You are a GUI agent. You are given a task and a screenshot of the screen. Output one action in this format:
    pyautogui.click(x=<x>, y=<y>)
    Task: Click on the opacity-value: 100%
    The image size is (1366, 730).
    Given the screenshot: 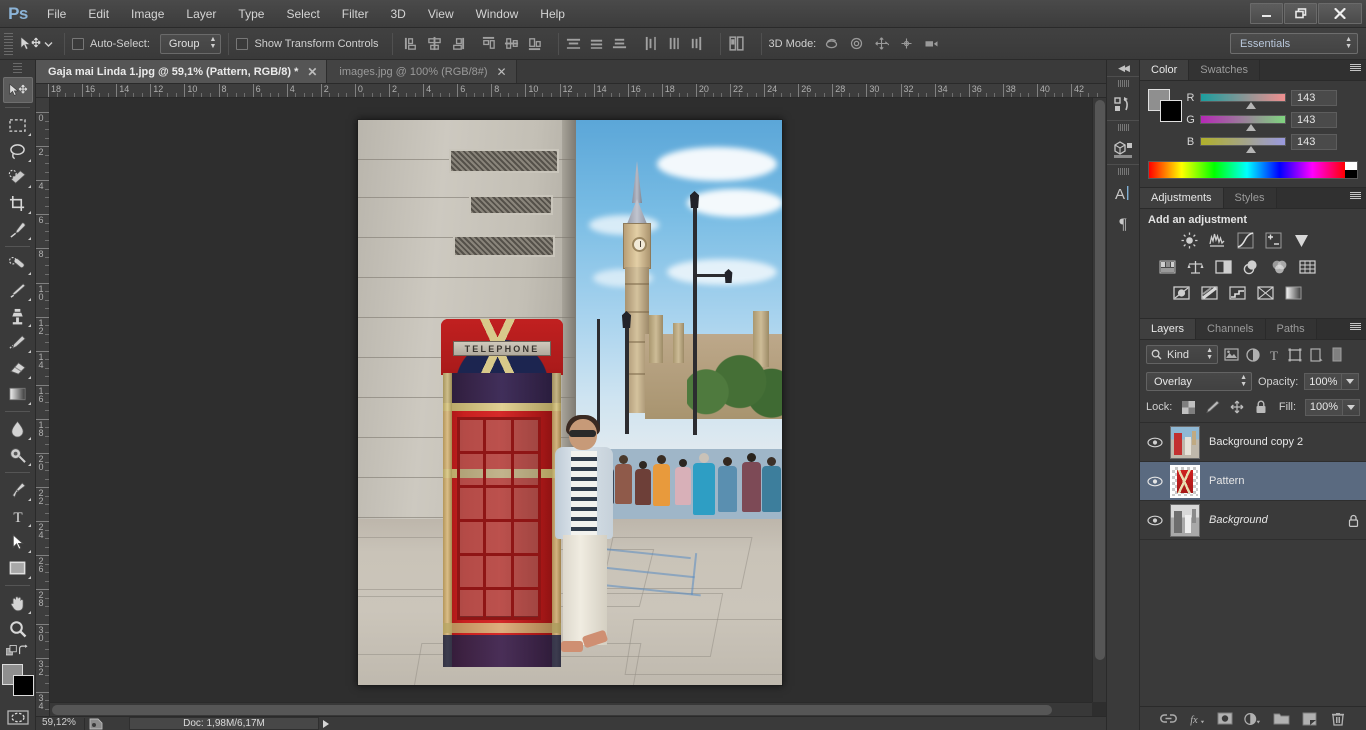 What is the action you would take?
    pyautogui.click(x=1323, y=381)
    